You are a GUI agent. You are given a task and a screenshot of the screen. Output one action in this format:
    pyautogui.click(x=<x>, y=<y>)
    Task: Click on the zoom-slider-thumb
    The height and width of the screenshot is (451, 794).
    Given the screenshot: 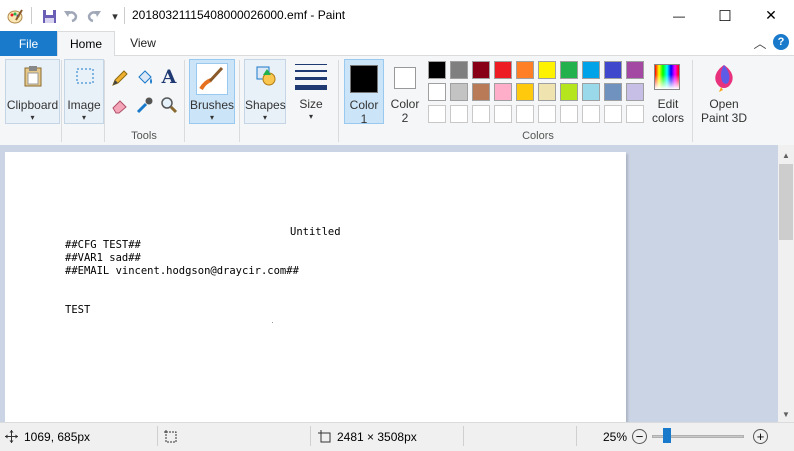 What is the action you would take?
    pyautogui.click(x=667, y=435)
    